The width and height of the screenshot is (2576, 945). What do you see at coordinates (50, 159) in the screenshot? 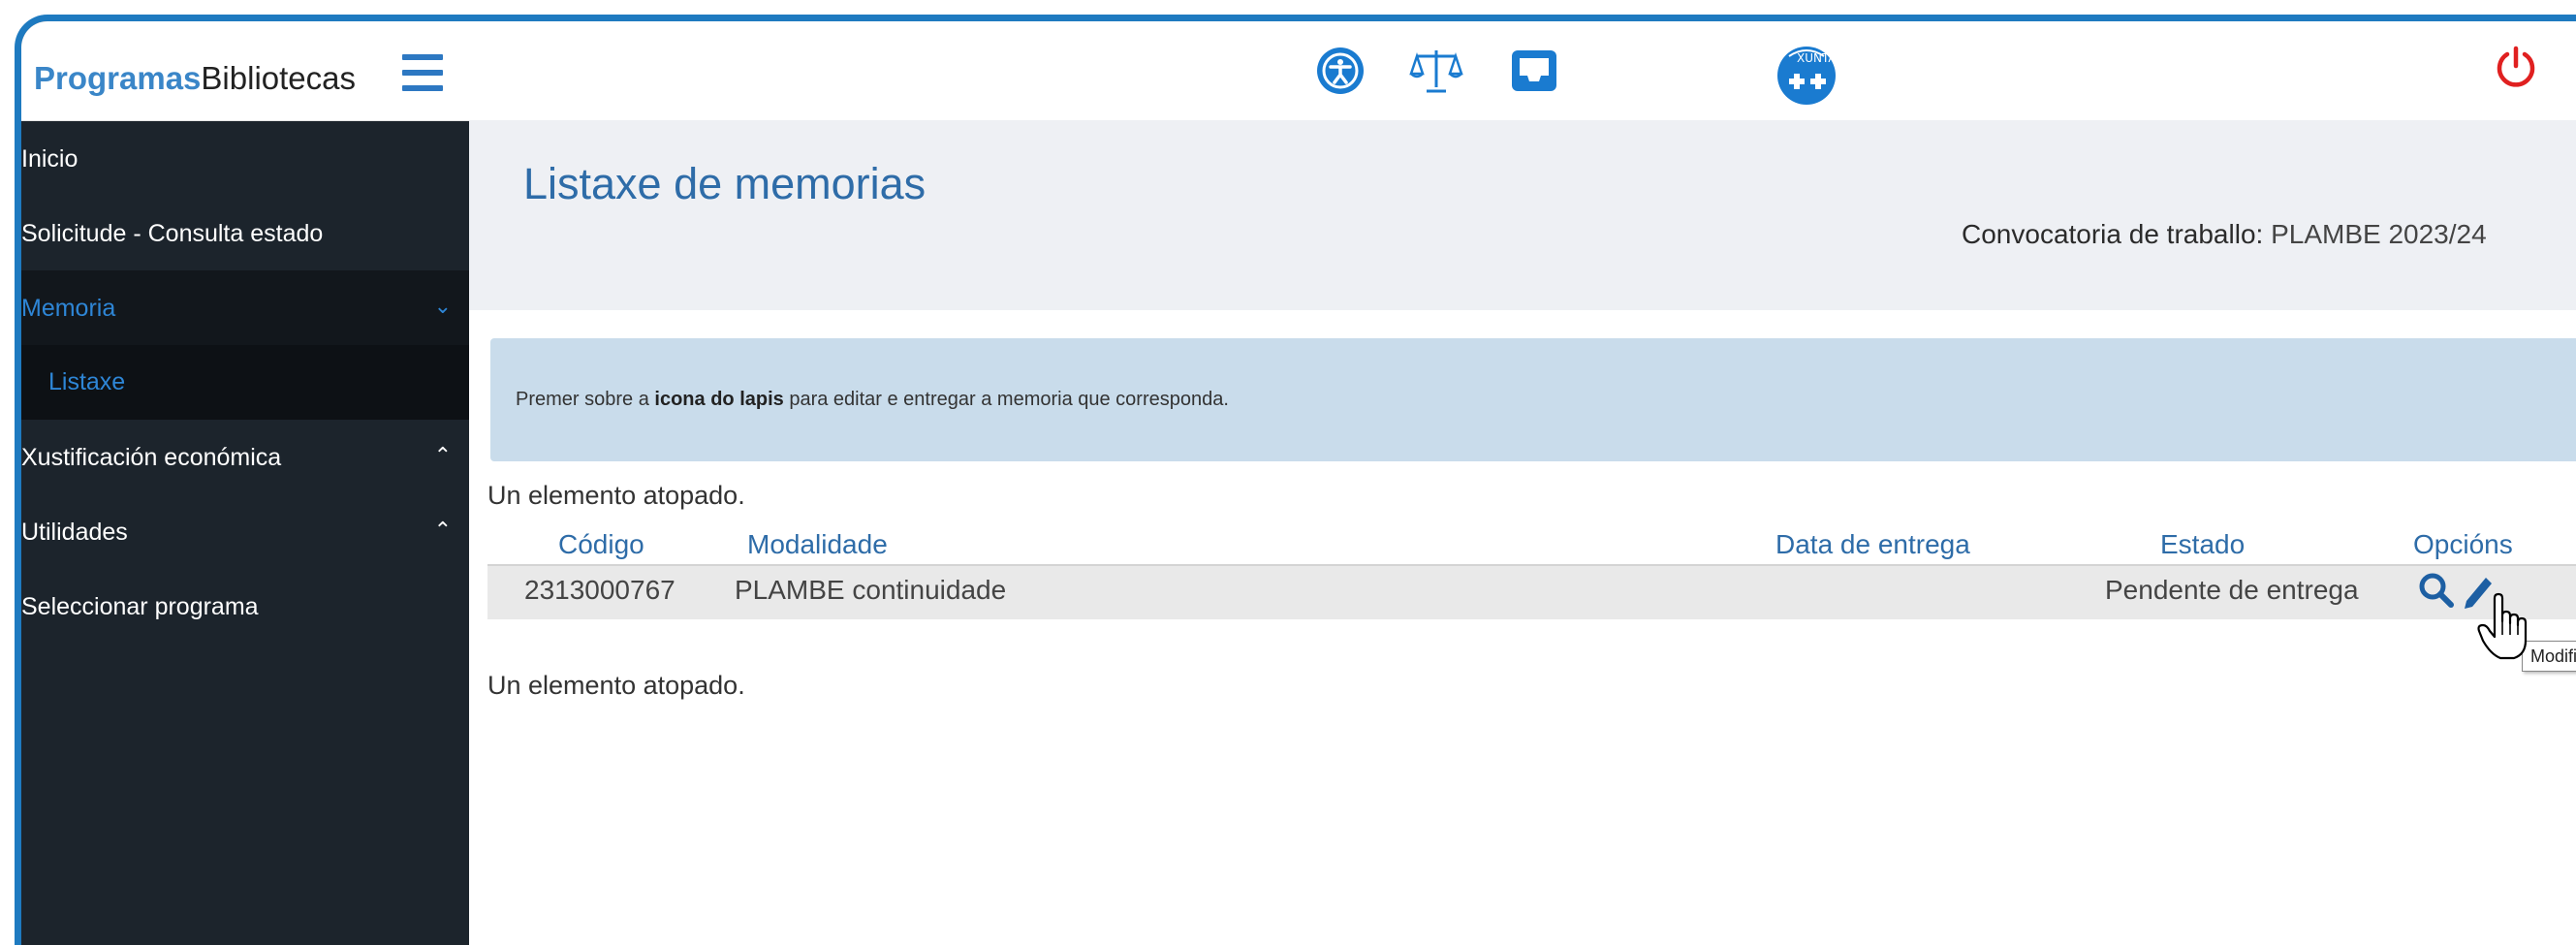
I see `sidebar-item-label: Inicio` at bounding box center [50, 159].